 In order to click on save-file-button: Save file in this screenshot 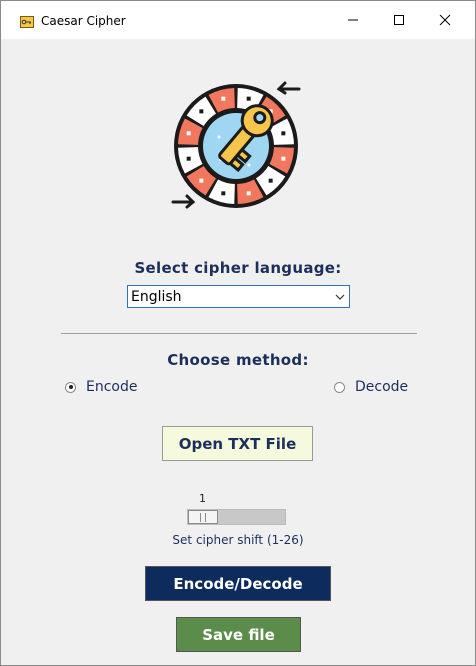, I will do `click(238, 634)`.